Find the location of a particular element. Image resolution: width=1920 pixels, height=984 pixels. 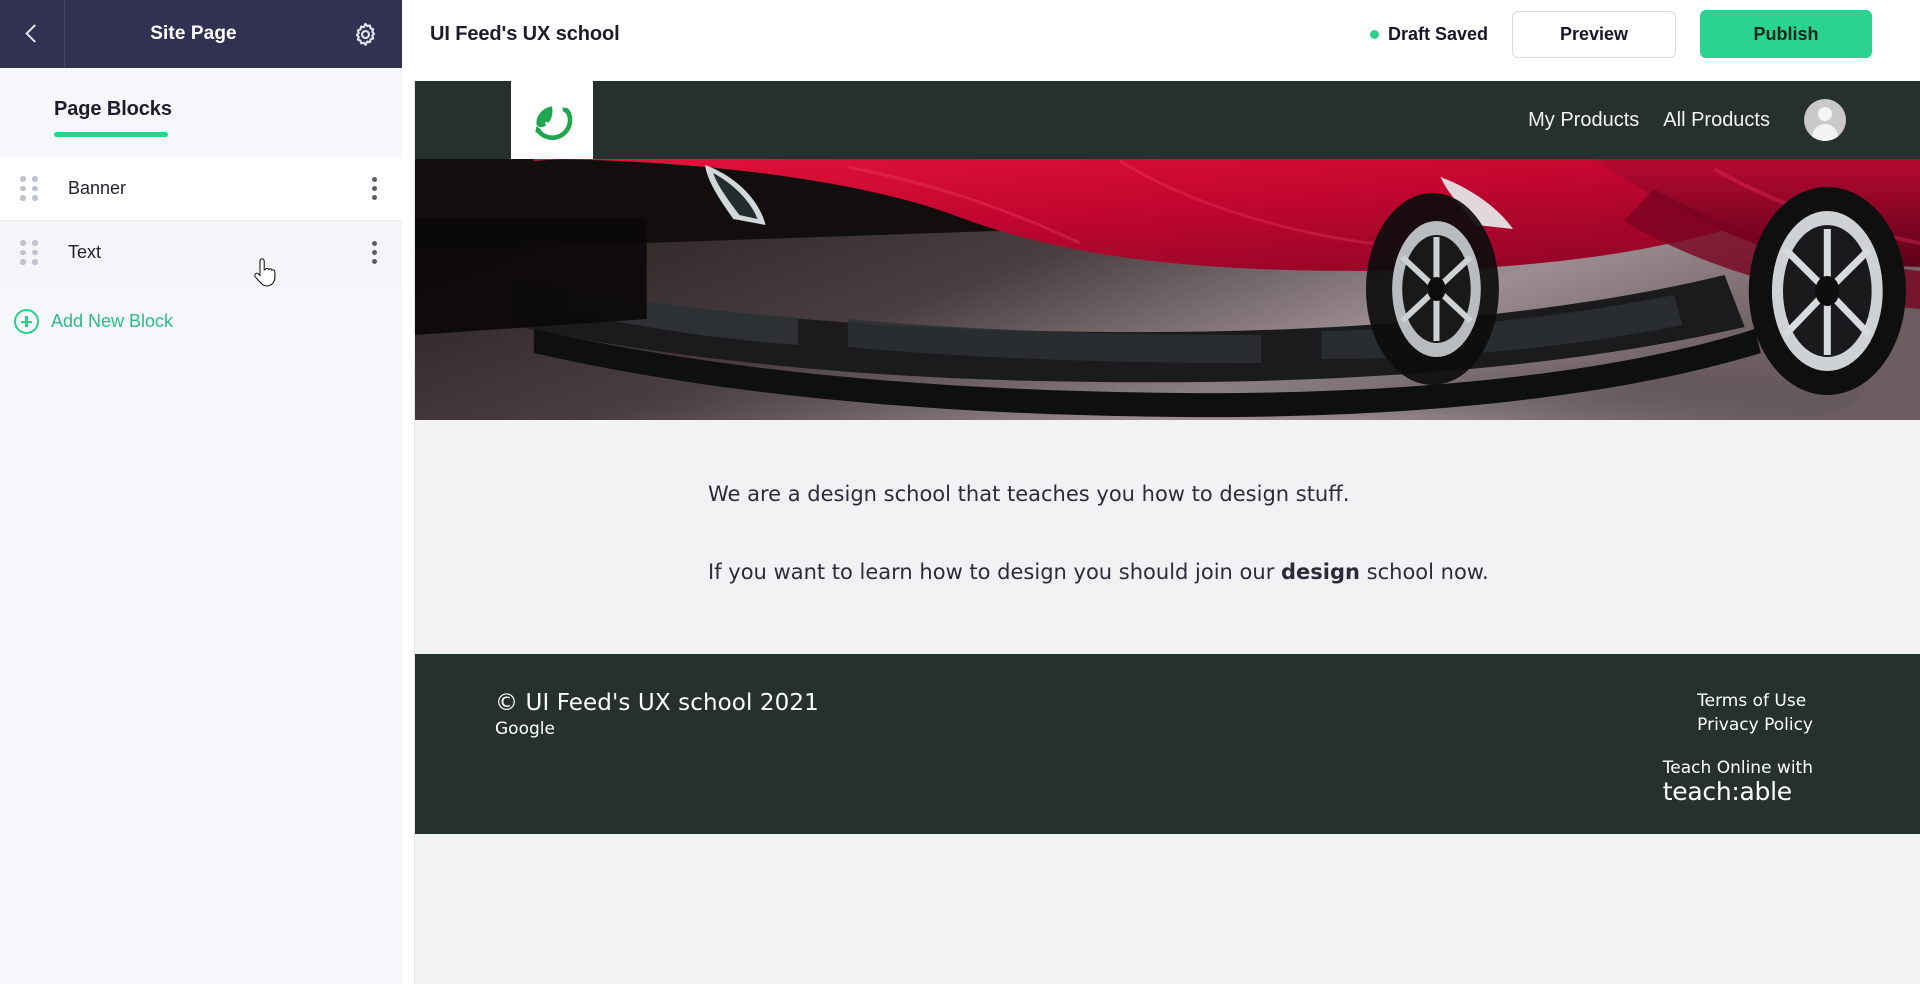

footer-links: Terms of Use Privacy Policy is located at coordinates (1755, 714).